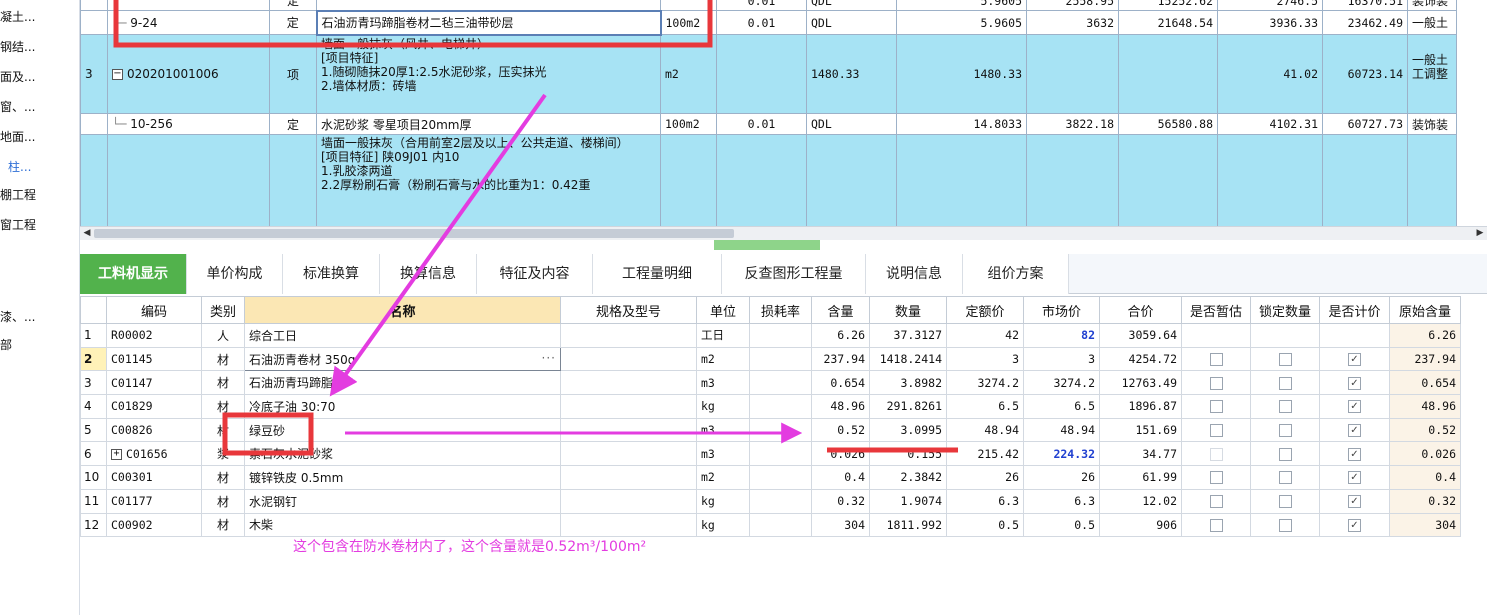  I want to click on resource-code-cell: + C01656, so click(154, 454).